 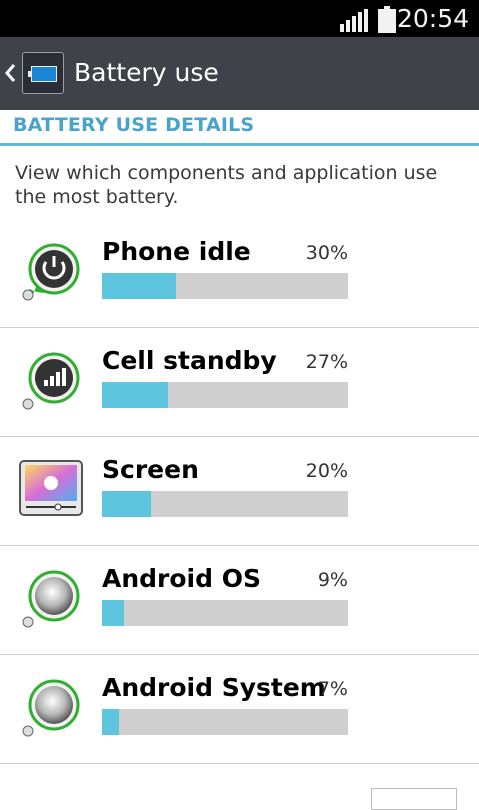 What do you see at coordinates (326, 471) in the screenshot?
I see `item-percent: 20%` at bounding box center [326, 471].